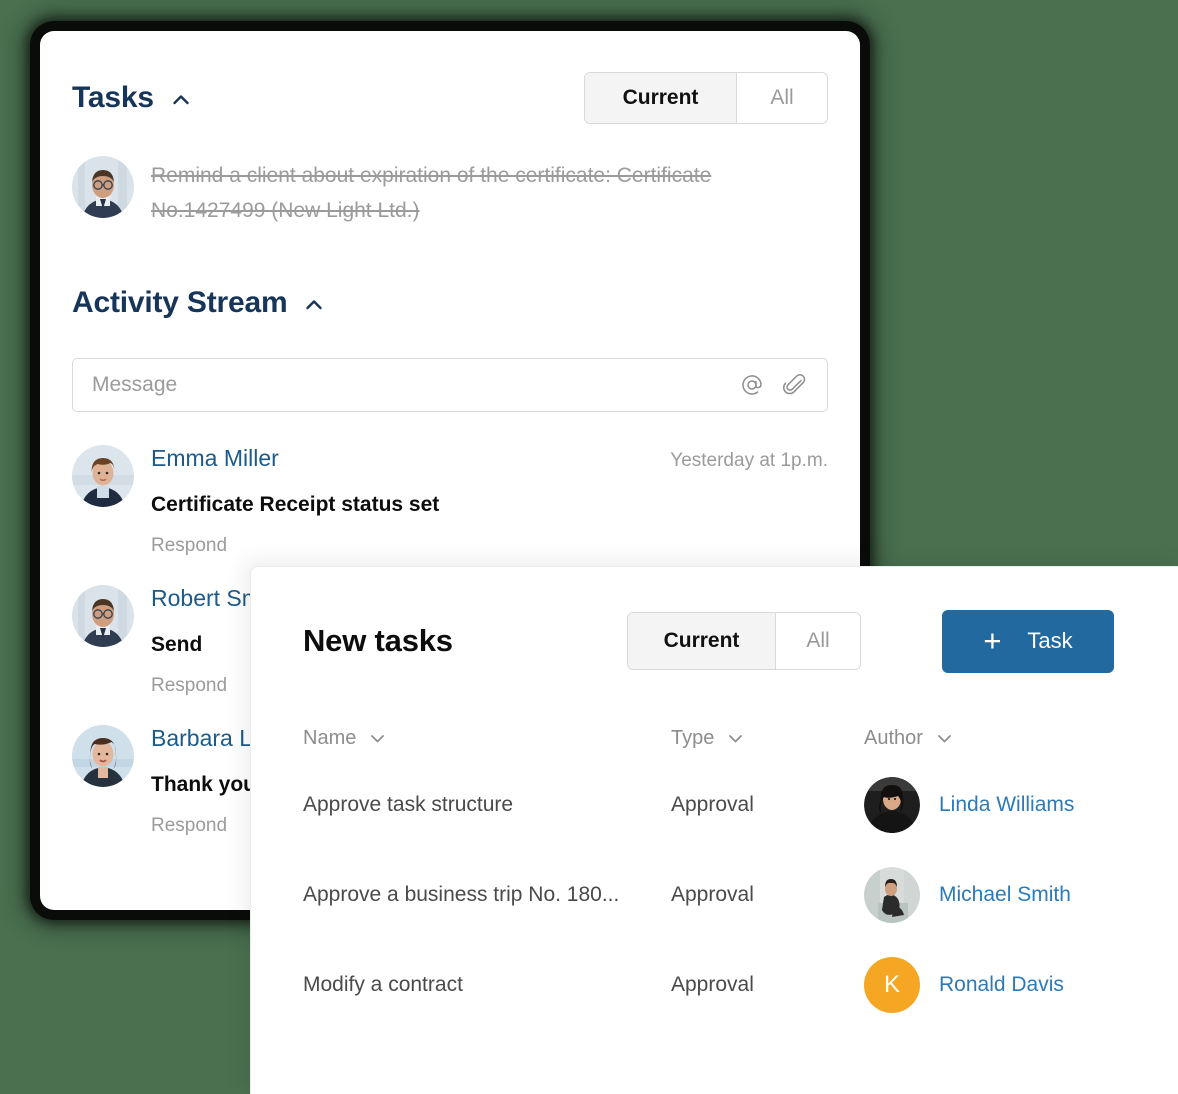  What do you see at coordinates (487, 738) in the screenshot?
I see `column-header-name: Name` at bounding box center [487, 738].